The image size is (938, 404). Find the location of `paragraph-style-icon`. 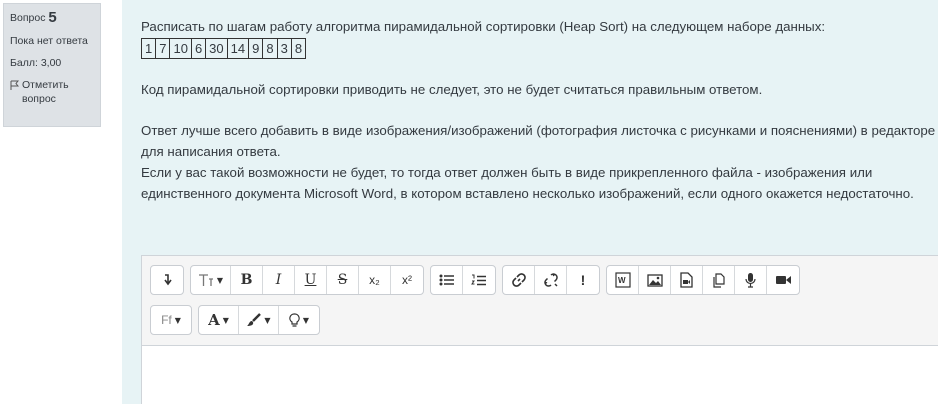

paragraph-style-icon is located at coordinates (205, 280).